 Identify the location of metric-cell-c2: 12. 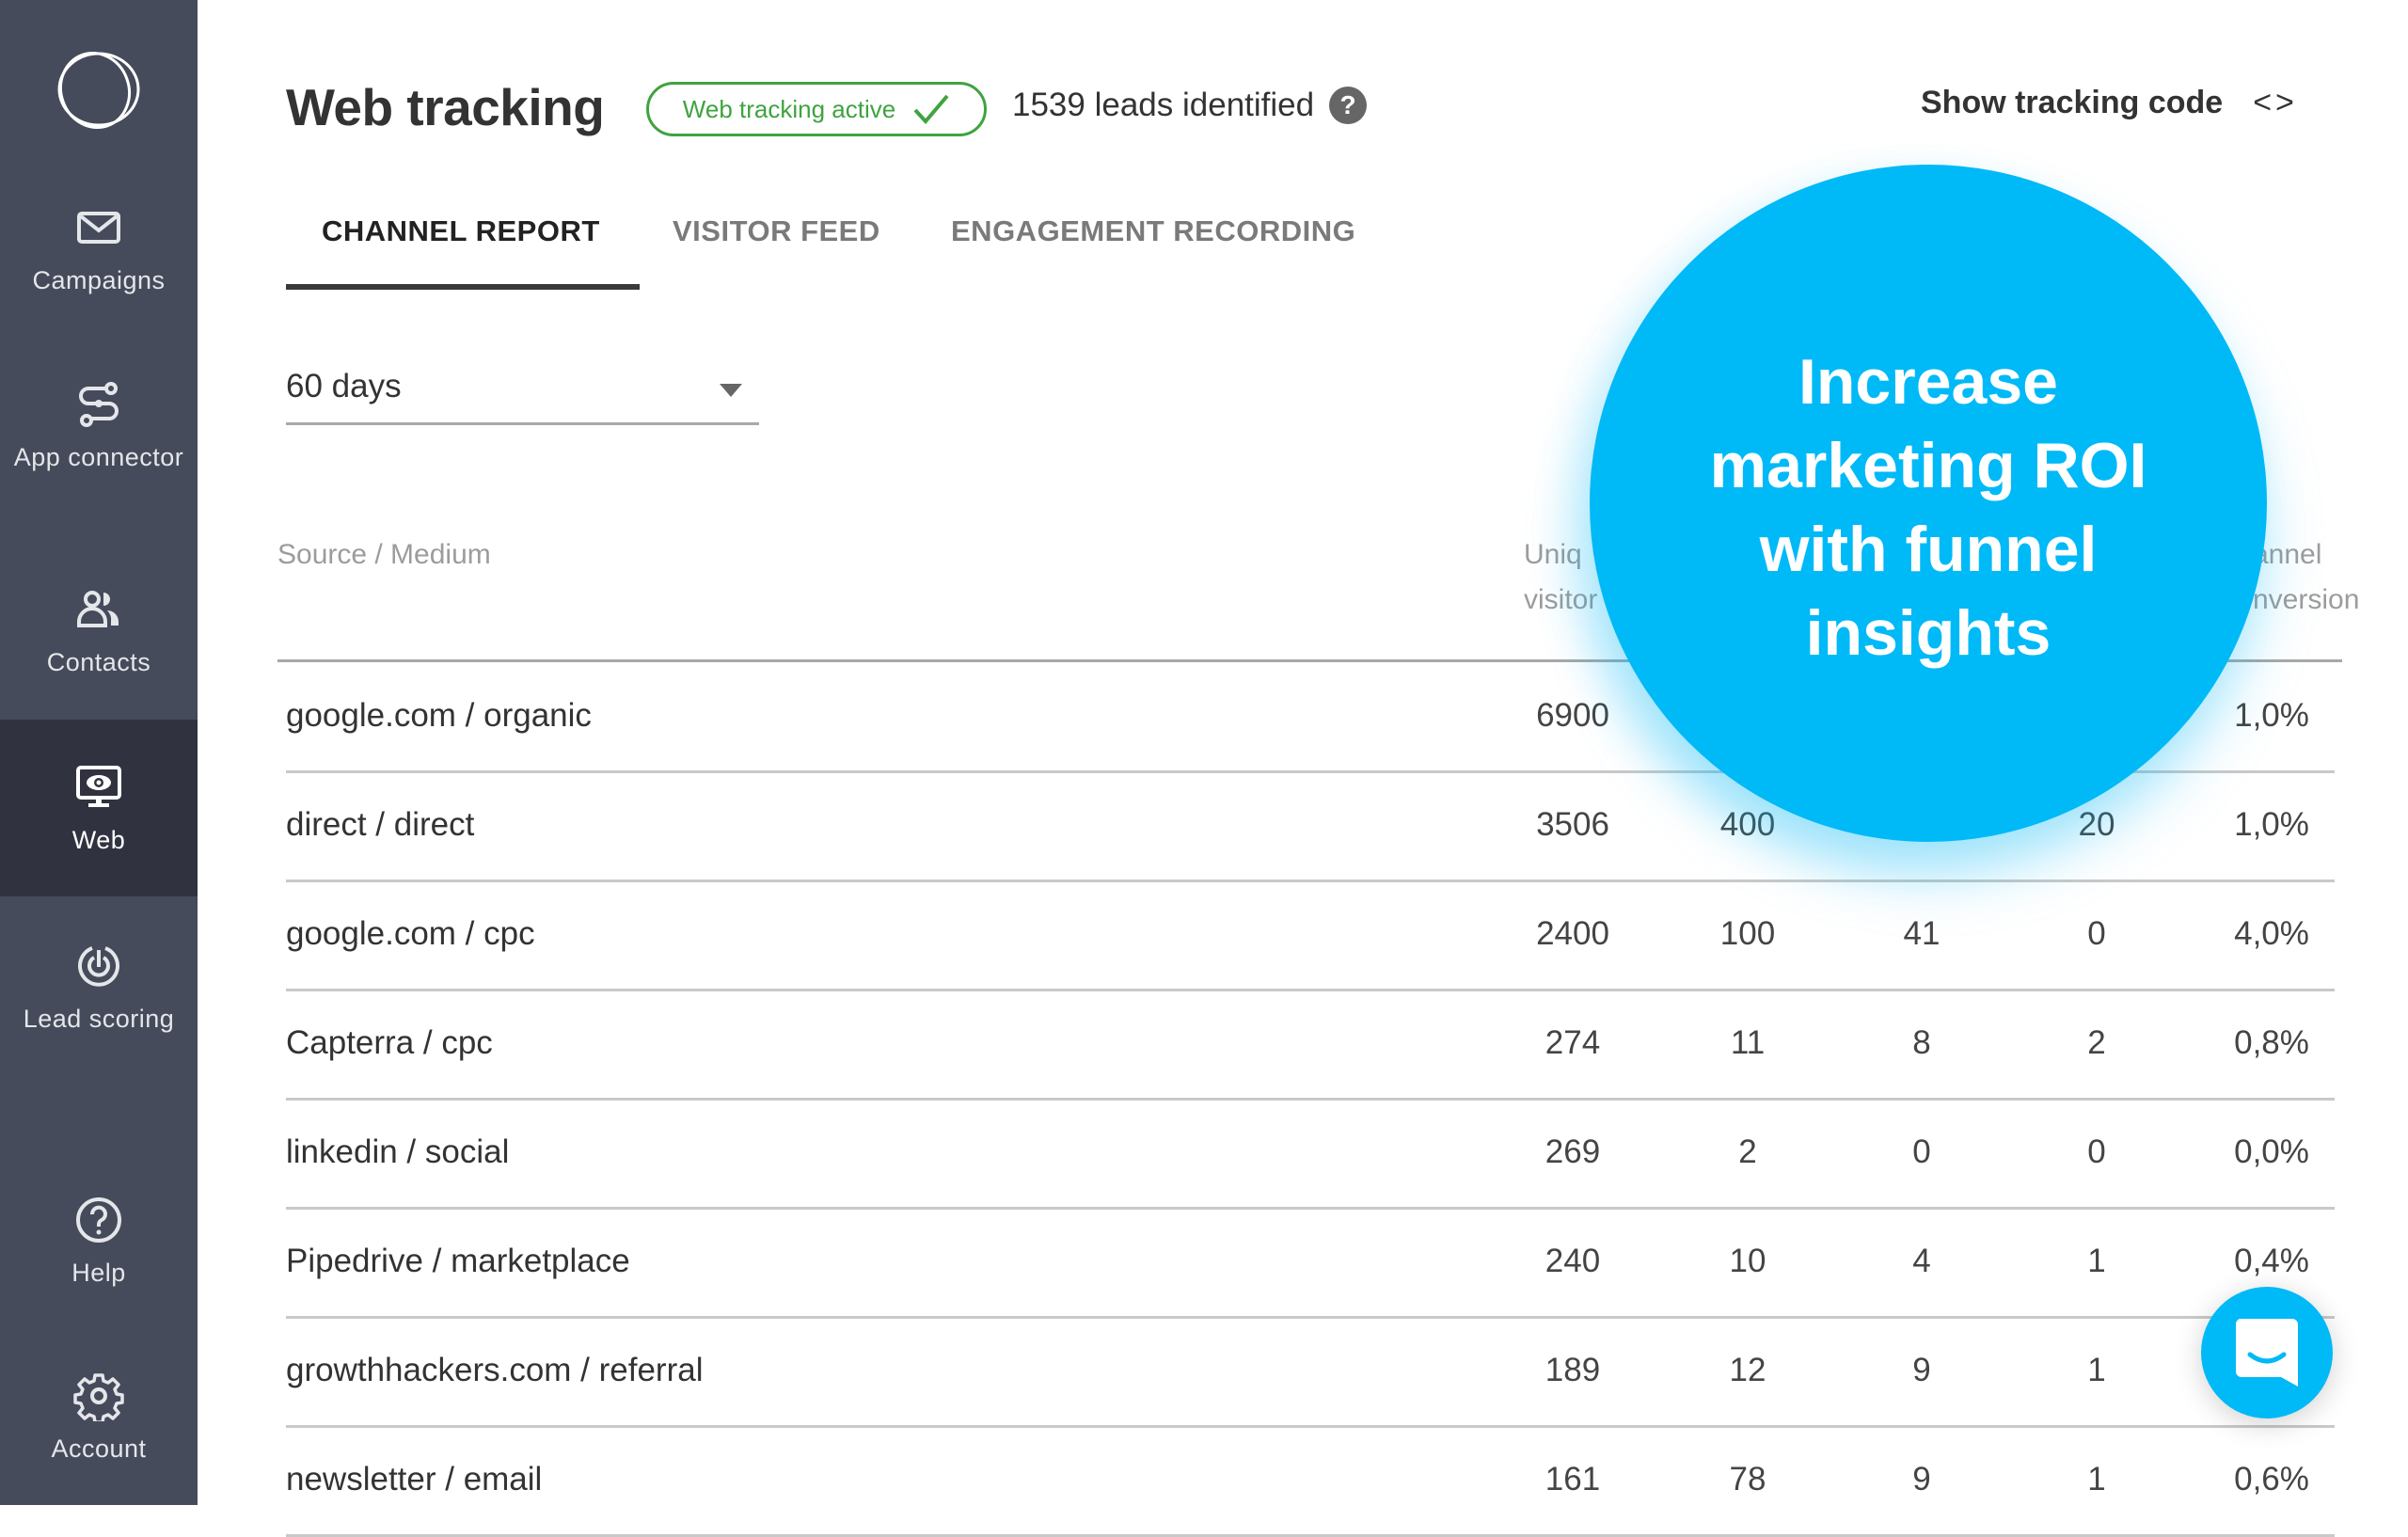
(1748, 1370).